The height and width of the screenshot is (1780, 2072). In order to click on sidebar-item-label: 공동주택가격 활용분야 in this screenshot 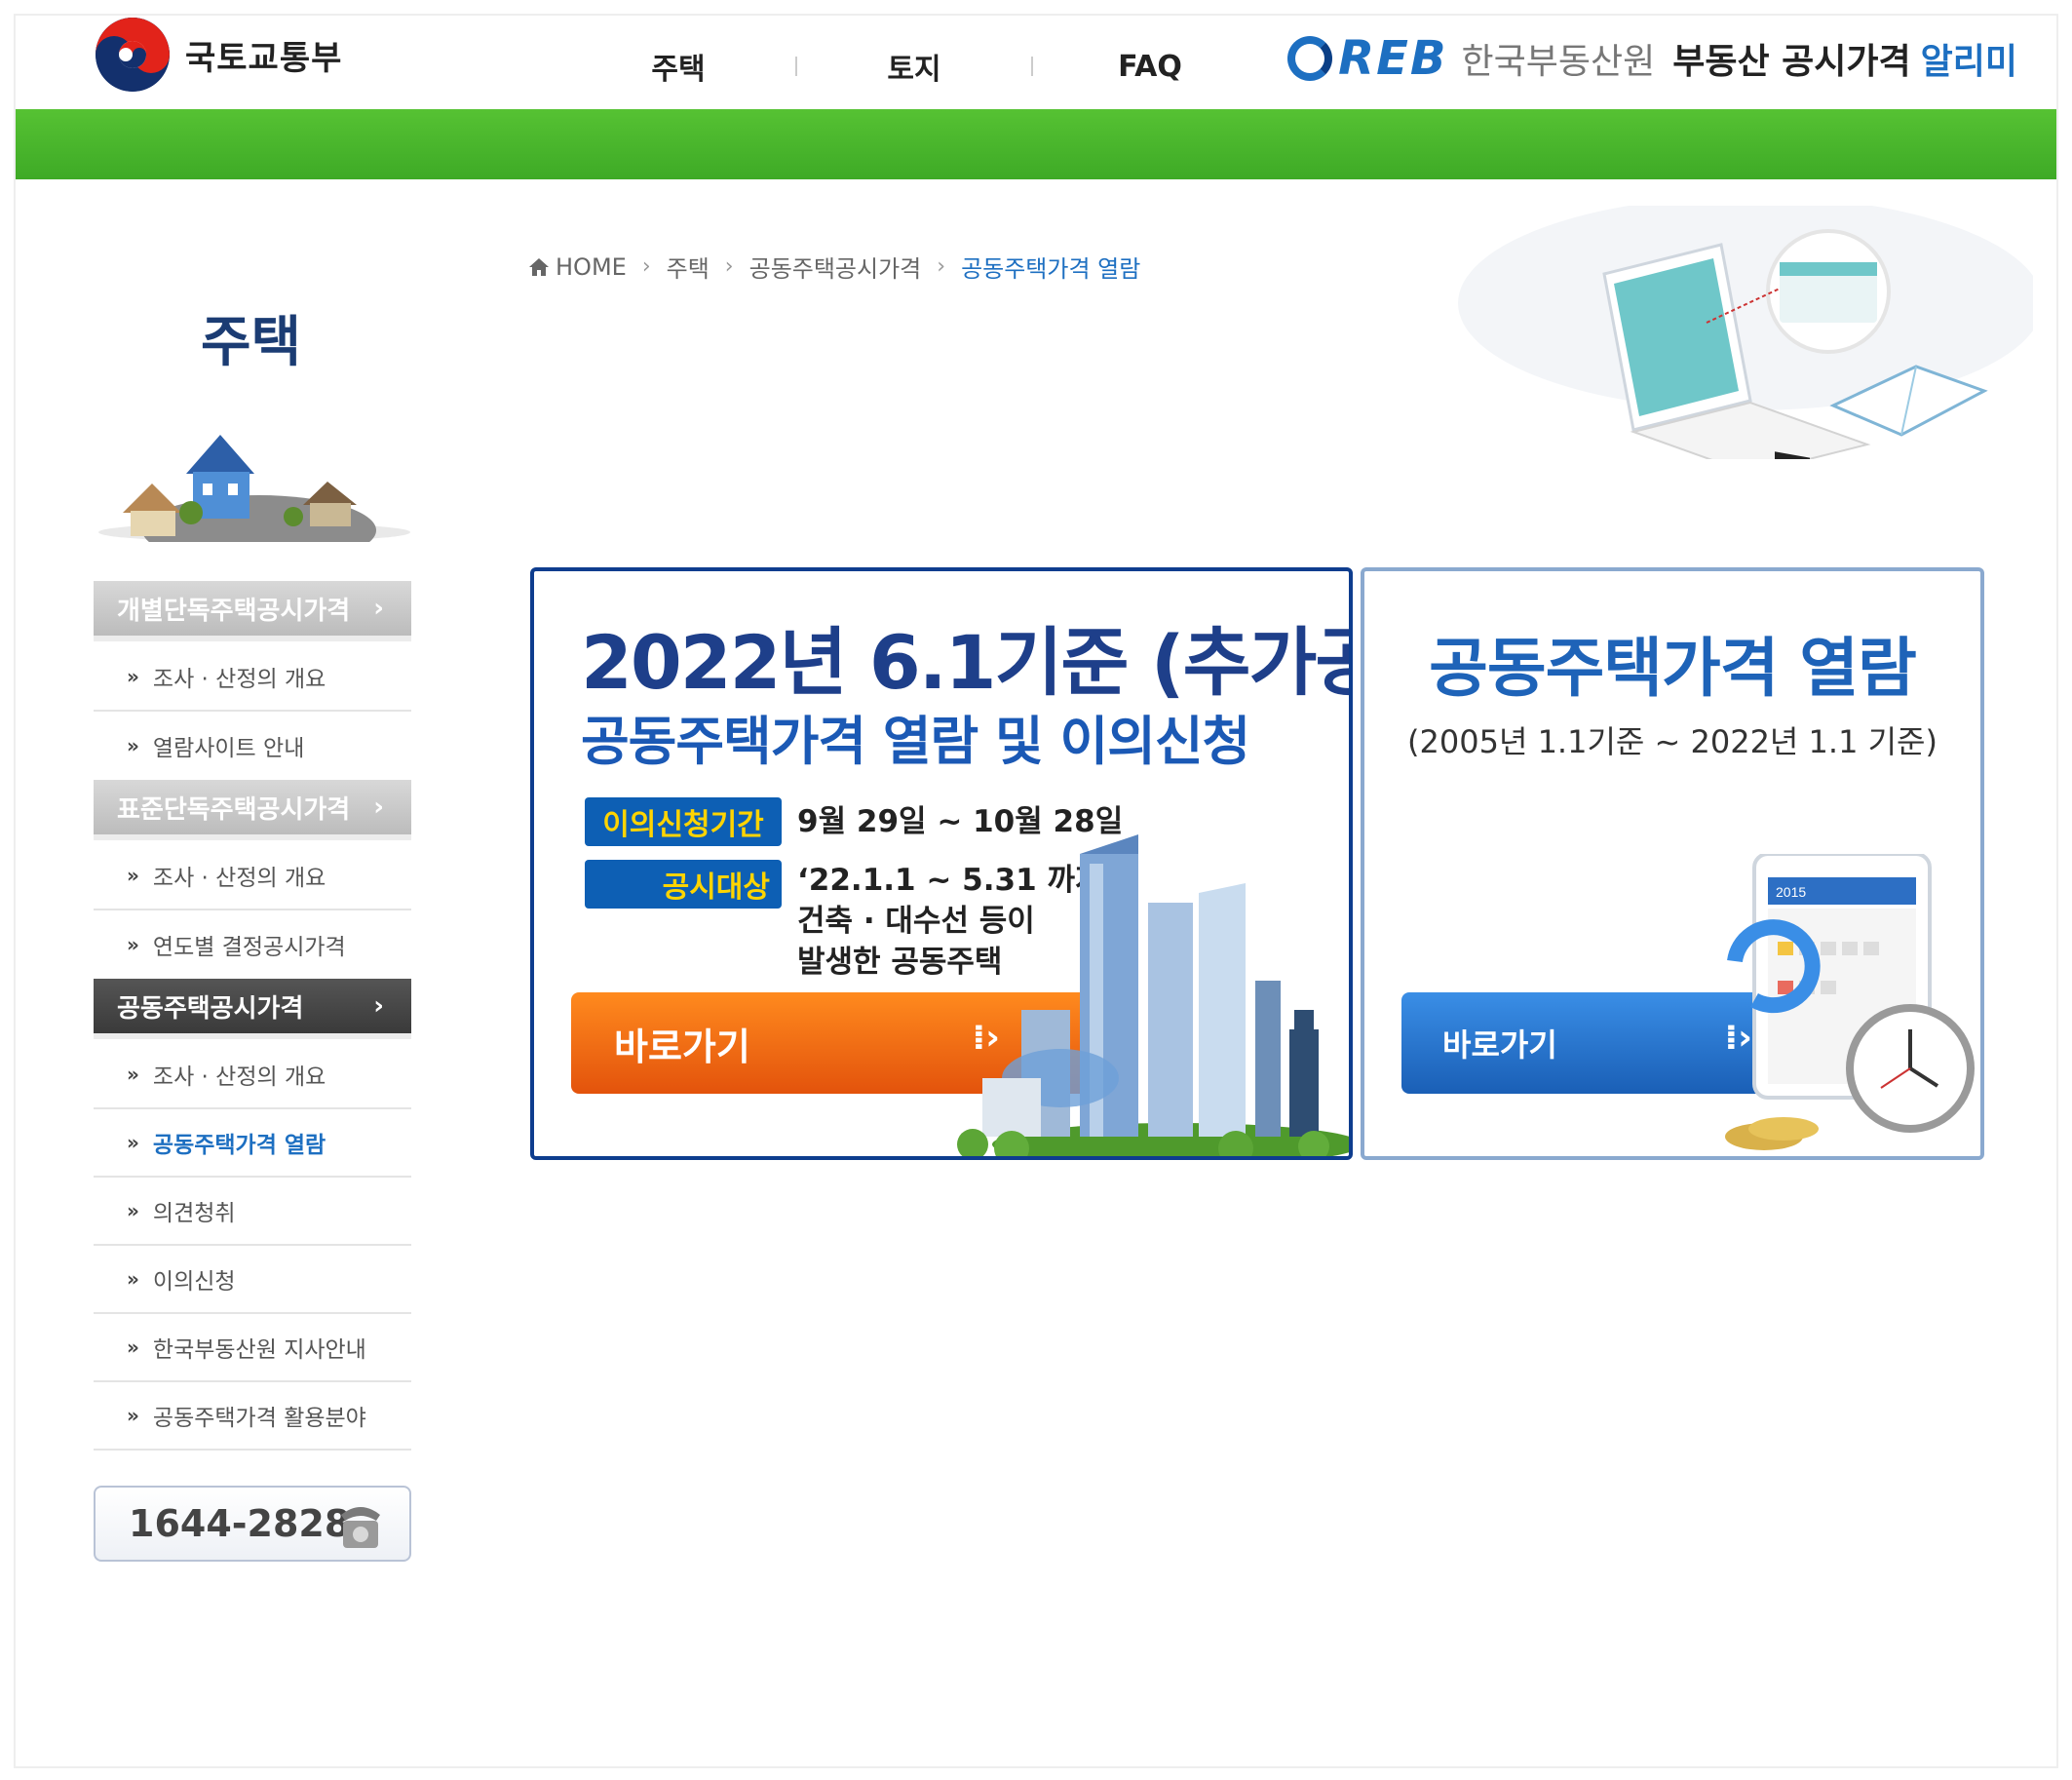, I will do `click(259, 1419)`.